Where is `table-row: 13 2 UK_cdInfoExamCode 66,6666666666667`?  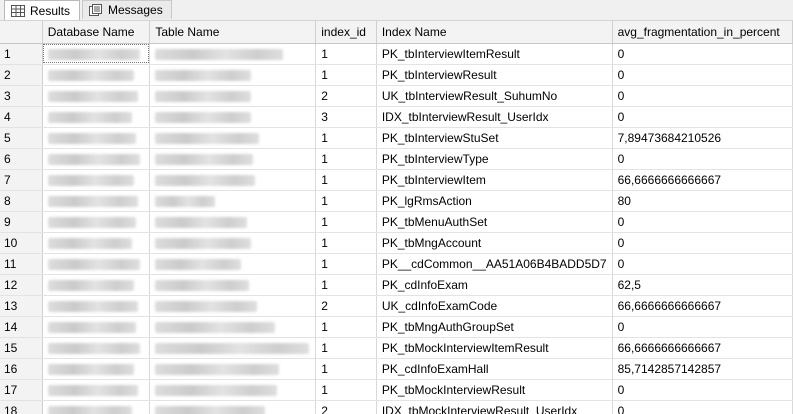
table-row: 13 2 UK_cdInfoExamCode 66,6666666666667 is located at coordinates (396, 306).